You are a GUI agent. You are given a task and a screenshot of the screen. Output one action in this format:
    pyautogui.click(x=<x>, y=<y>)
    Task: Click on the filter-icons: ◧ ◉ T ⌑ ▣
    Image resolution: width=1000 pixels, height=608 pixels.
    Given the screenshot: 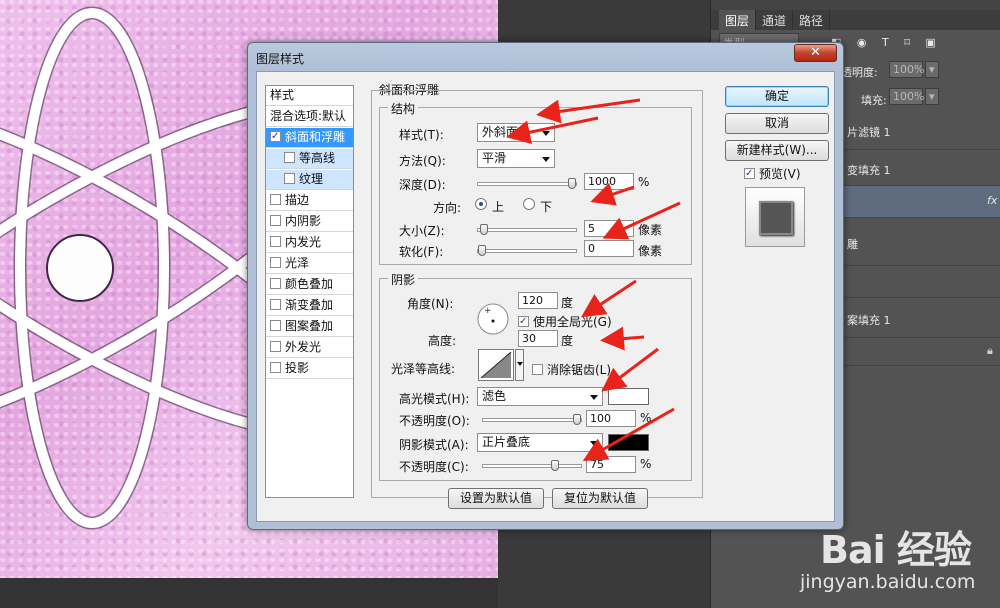 What is the action you would take?
    pyautogui.click(x=886, y=42)
    